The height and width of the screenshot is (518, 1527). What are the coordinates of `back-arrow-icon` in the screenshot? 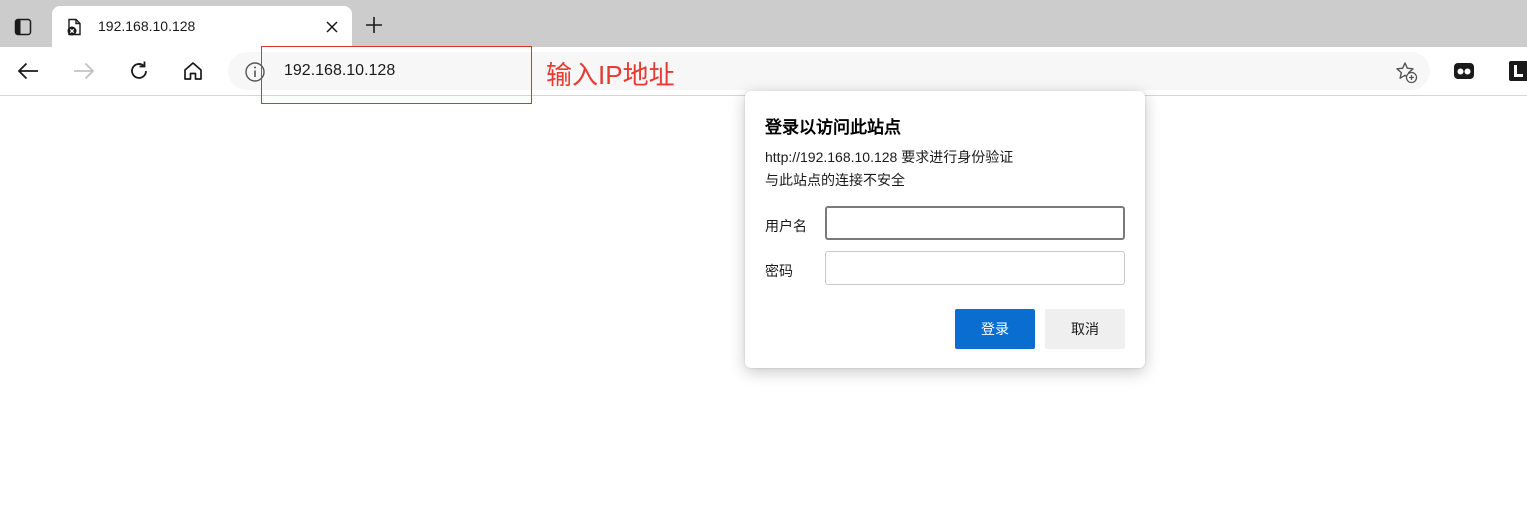 It's located at (27, 71).